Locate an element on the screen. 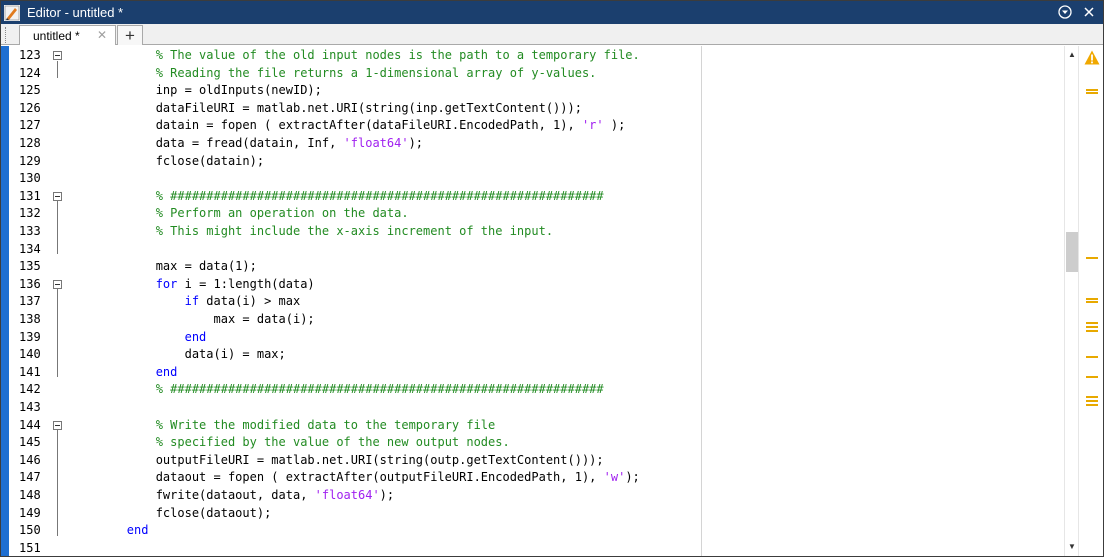  window-title: Editor - untitled * is located at coordinates (75, 12).